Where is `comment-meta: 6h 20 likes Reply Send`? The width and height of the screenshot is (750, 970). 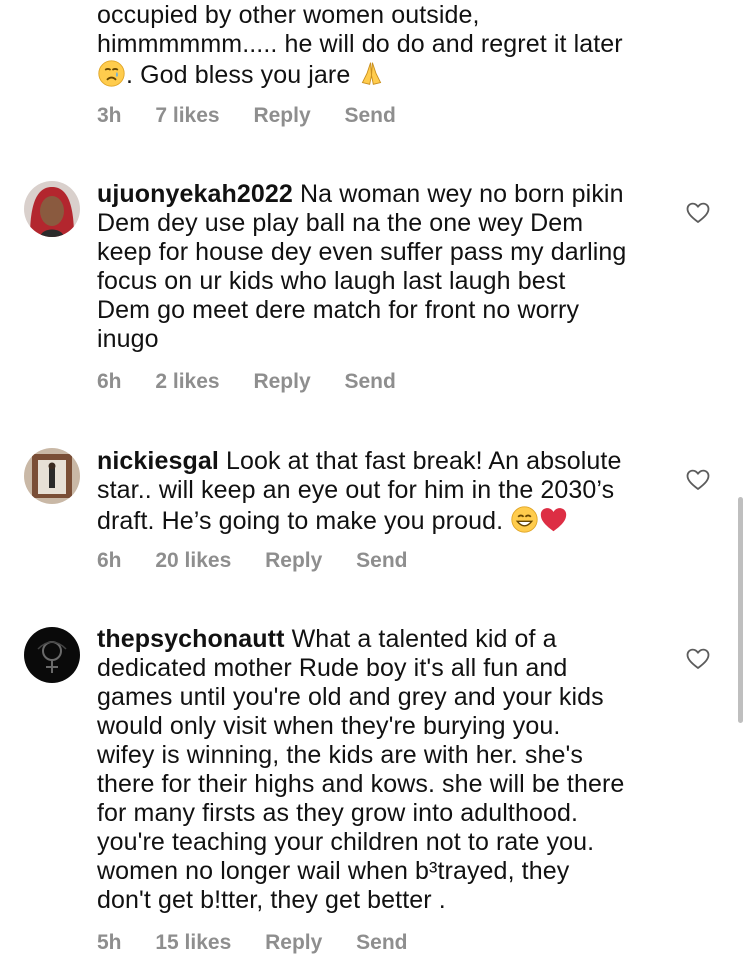
comment-meta: 6h 20 likes Reply Send is located at coordinates (266, 561).